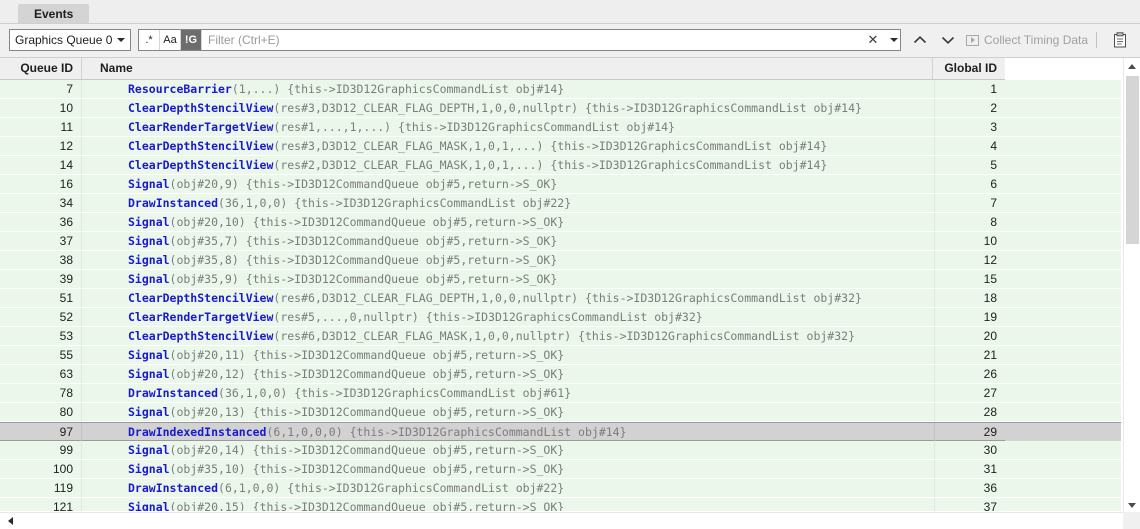 The height and width of the screenshot is (529, 1140). I want to click on event-arguments: (obj#20,9), so click(204, 184).